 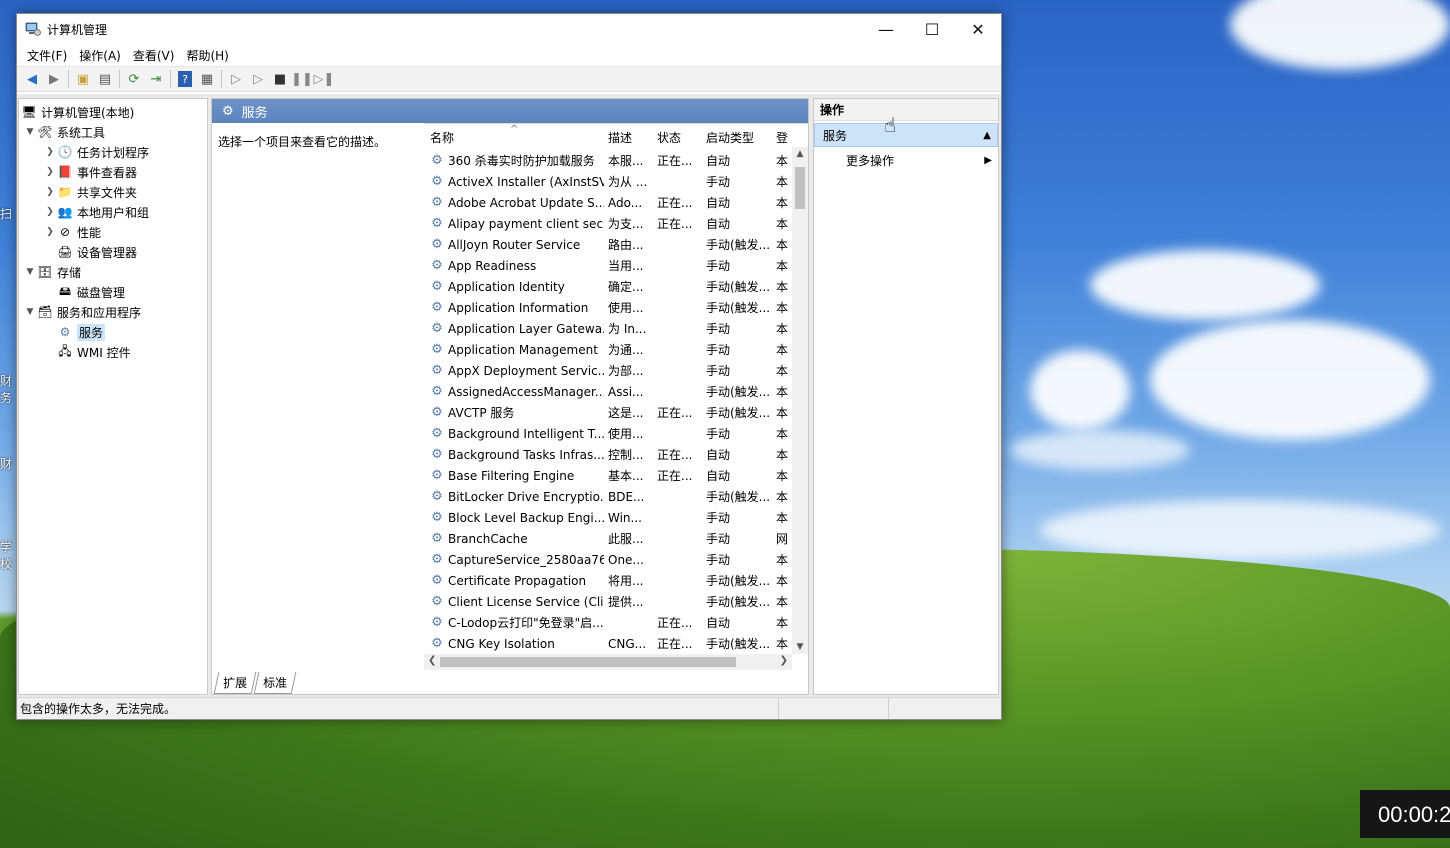 What do you see at coordinates (509, 580) in the screenshot?
I see `service-name: ⚙ Certificate Propagation` at bounding box center [509, 580].